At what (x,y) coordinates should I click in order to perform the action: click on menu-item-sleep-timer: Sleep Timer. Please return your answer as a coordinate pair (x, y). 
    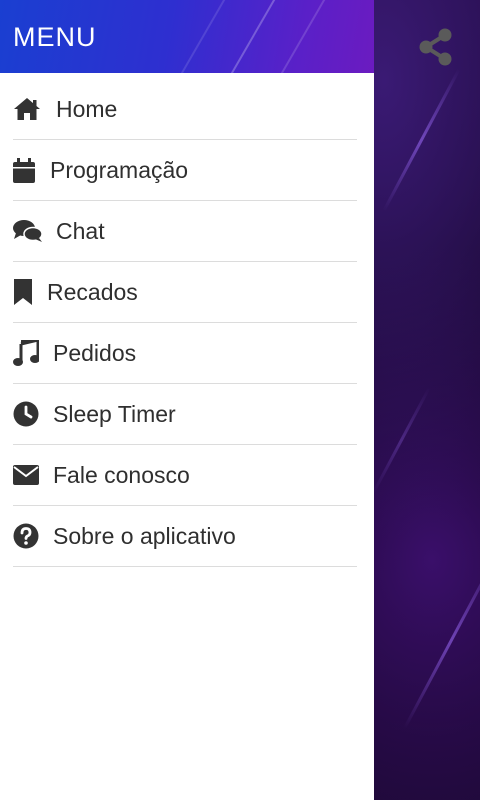
    Looking at the image, I should click on (185, 414).